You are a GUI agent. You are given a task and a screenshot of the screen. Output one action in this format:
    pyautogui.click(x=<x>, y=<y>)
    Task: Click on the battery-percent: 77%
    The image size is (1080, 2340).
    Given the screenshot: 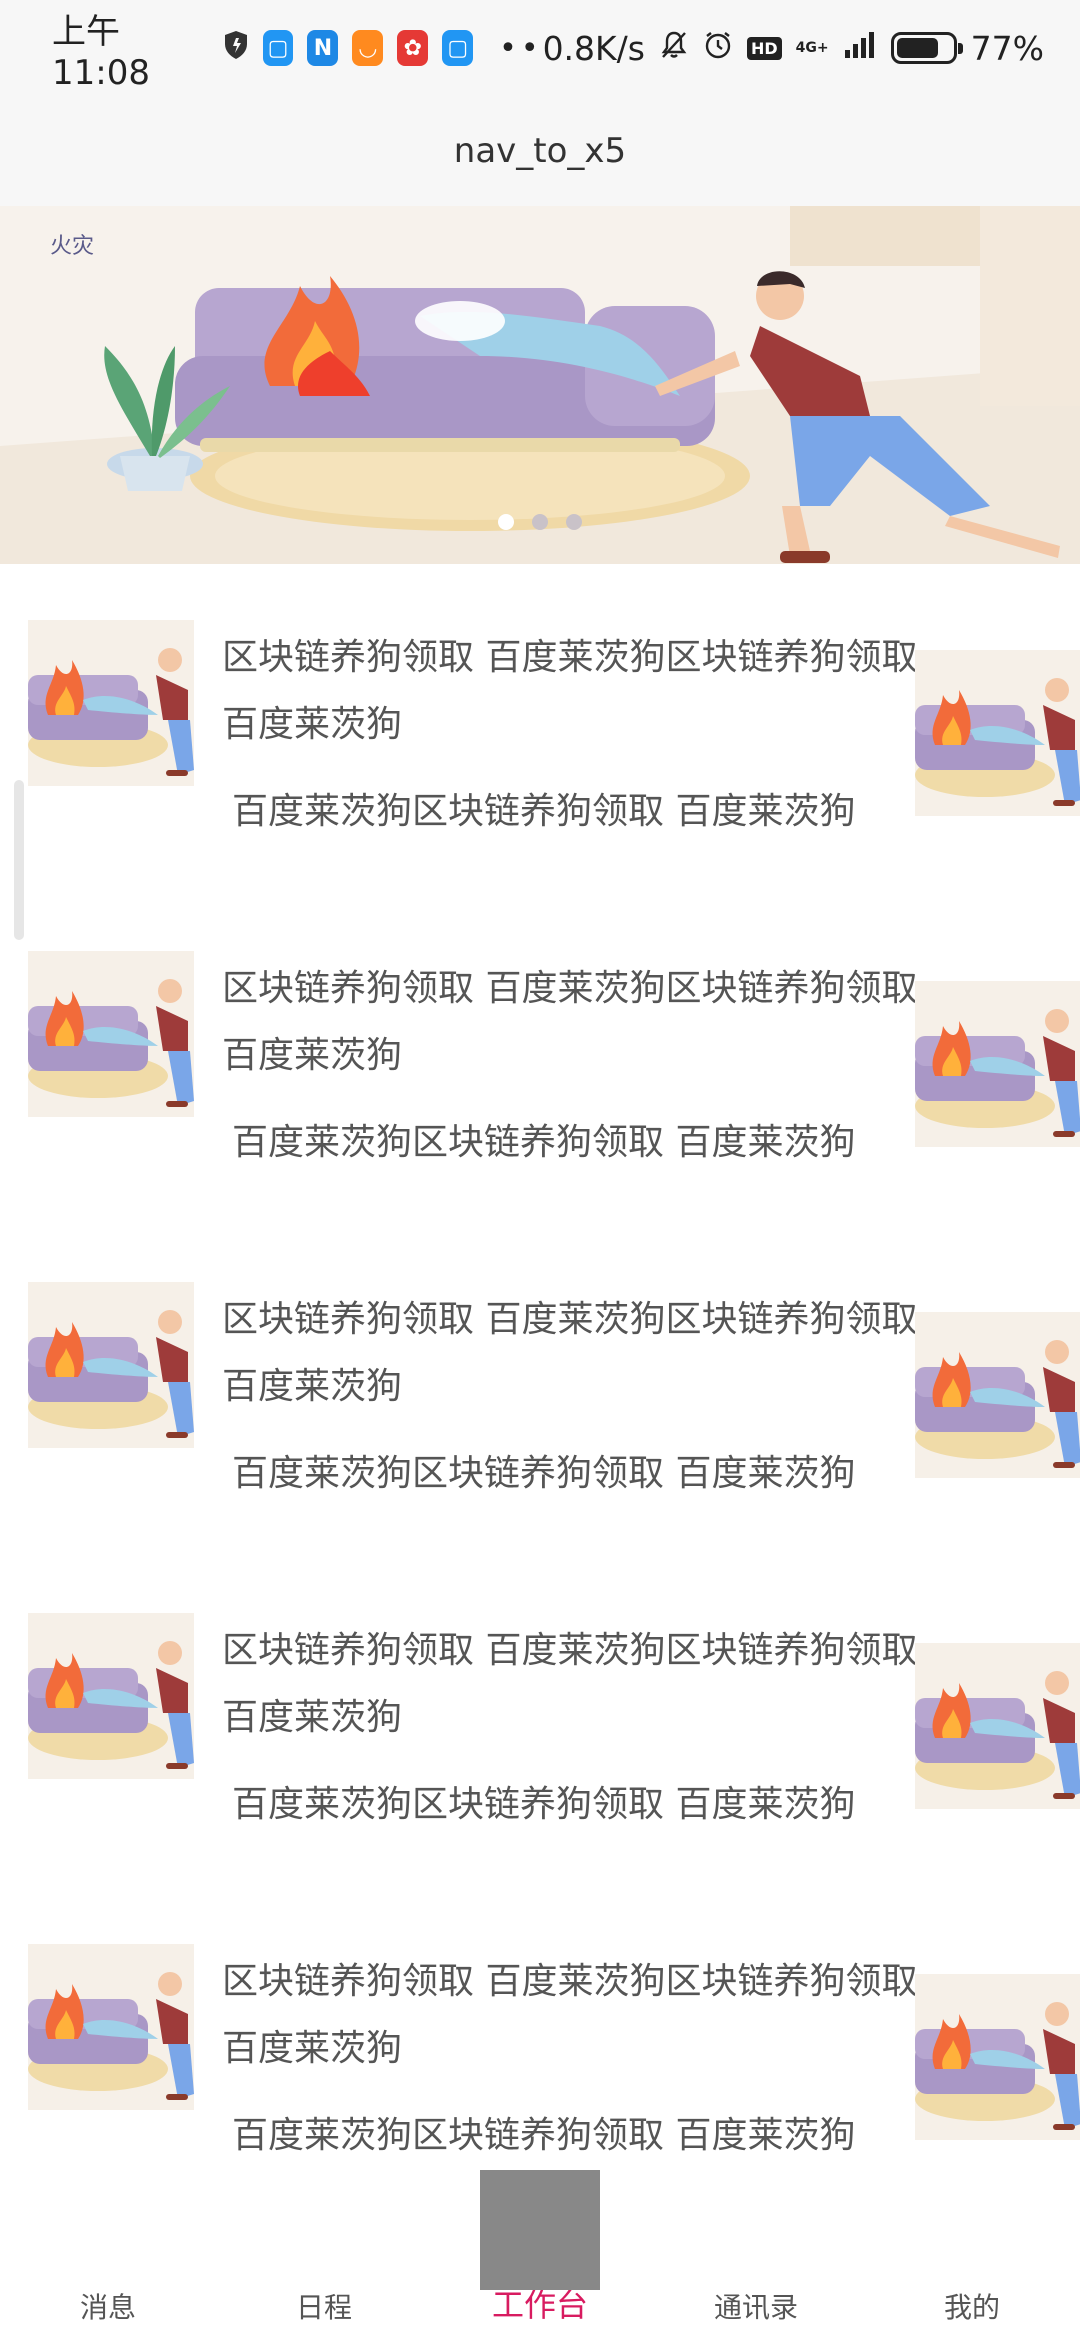 What is the action you would take?
    pyautogui.click(x=1007, y=48)
    